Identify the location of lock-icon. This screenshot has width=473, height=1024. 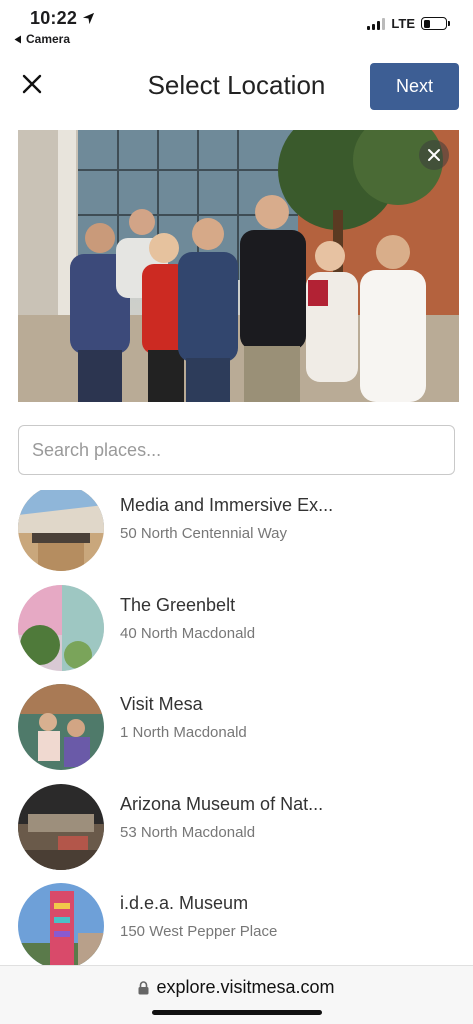
(143, 987).